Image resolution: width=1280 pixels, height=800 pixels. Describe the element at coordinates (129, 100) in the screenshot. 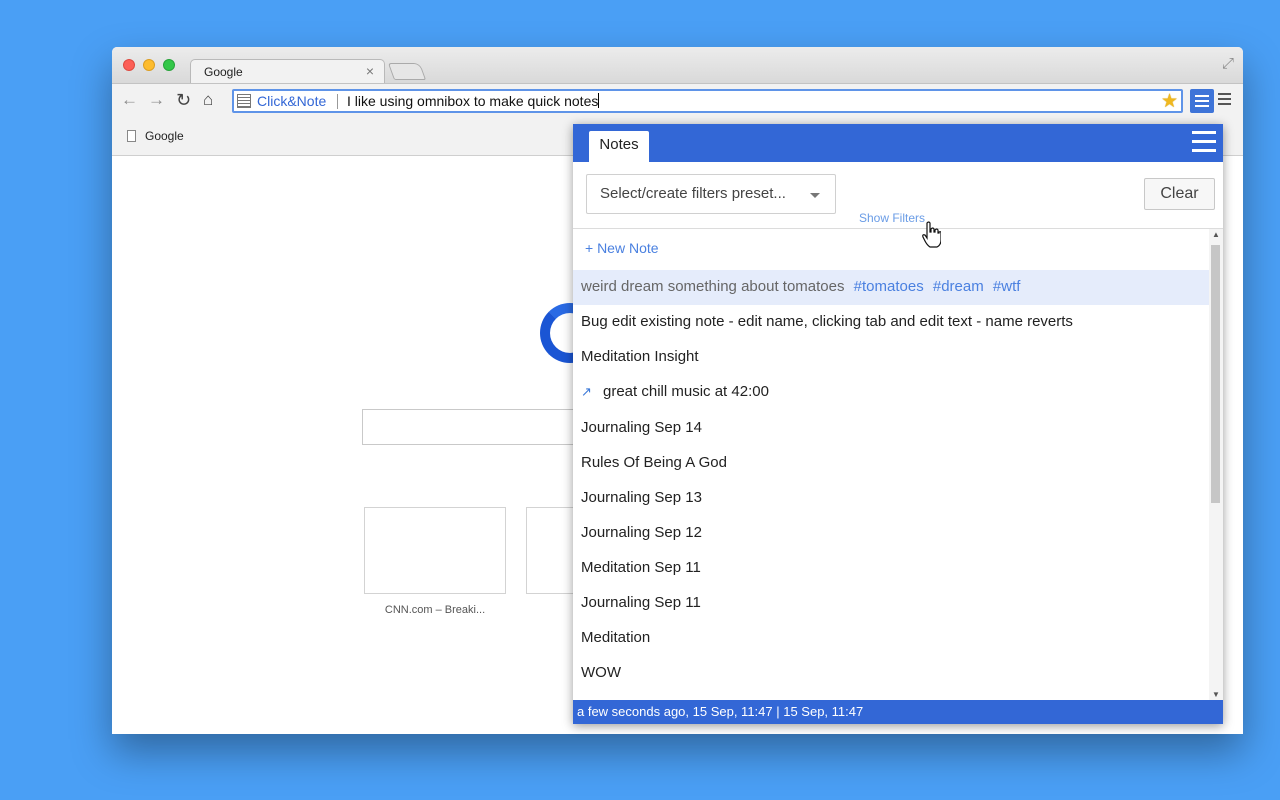

I see `back-icon: ←` at that location.